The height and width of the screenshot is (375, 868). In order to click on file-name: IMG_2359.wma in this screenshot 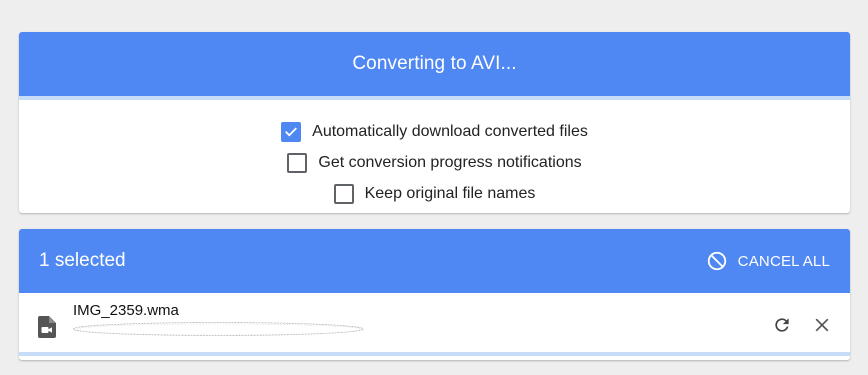, I will do `click(126, 310)`.